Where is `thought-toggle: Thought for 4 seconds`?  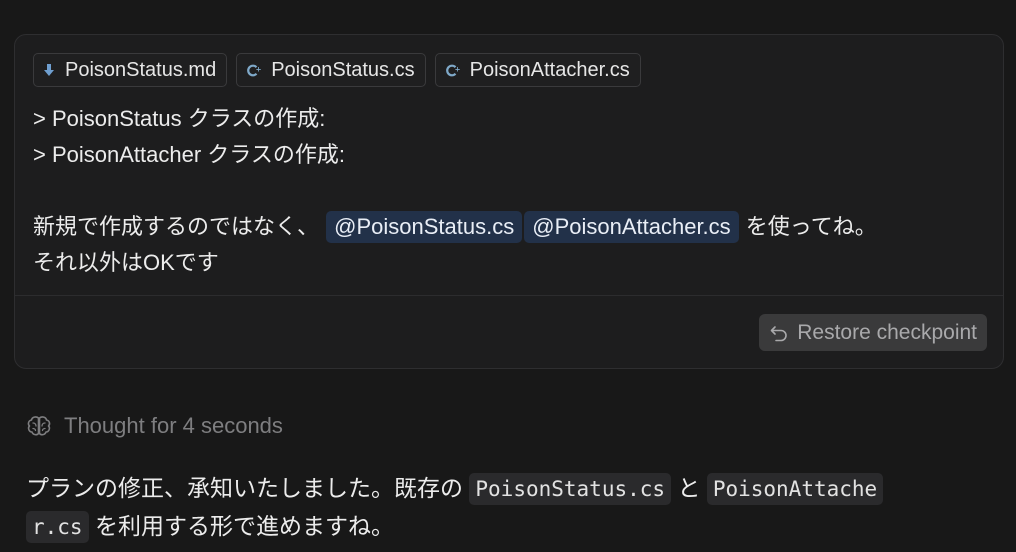
thought-toggle: Thought for 4 seconds is located at coordinates (154, 426).